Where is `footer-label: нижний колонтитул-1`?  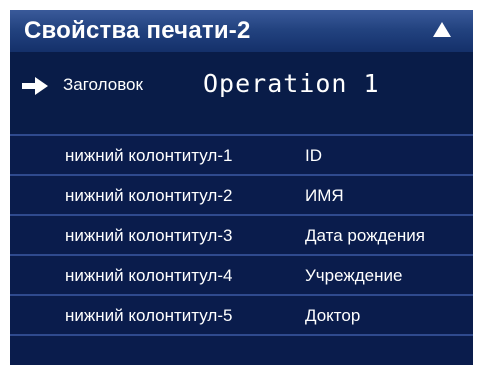 footer-label: нижний колонтитул-1 is located at coordinates (149, 155).